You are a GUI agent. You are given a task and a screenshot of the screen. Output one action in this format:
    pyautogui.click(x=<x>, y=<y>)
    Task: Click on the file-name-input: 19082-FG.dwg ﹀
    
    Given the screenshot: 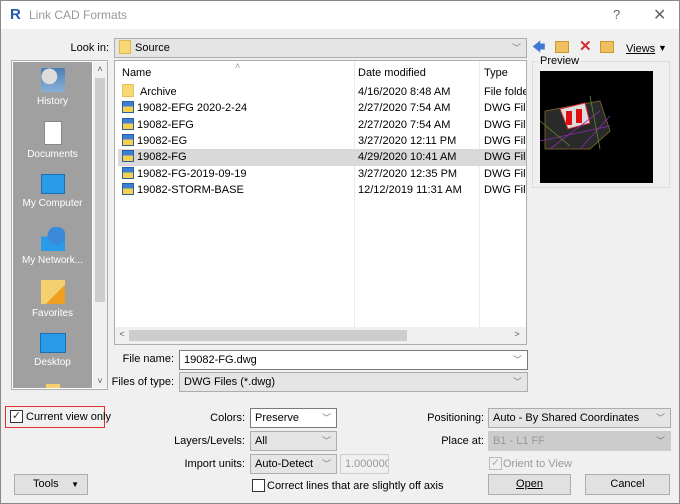 What is the action you would take?
    pyautogui.click(x=353, y=360)
    